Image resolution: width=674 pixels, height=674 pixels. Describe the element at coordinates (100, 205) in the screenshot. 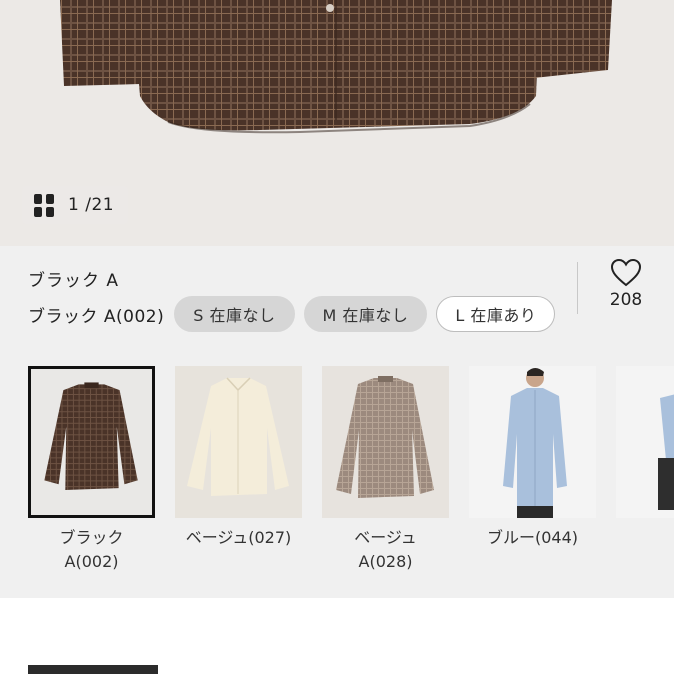

I see `counter-total: /21` at that location.